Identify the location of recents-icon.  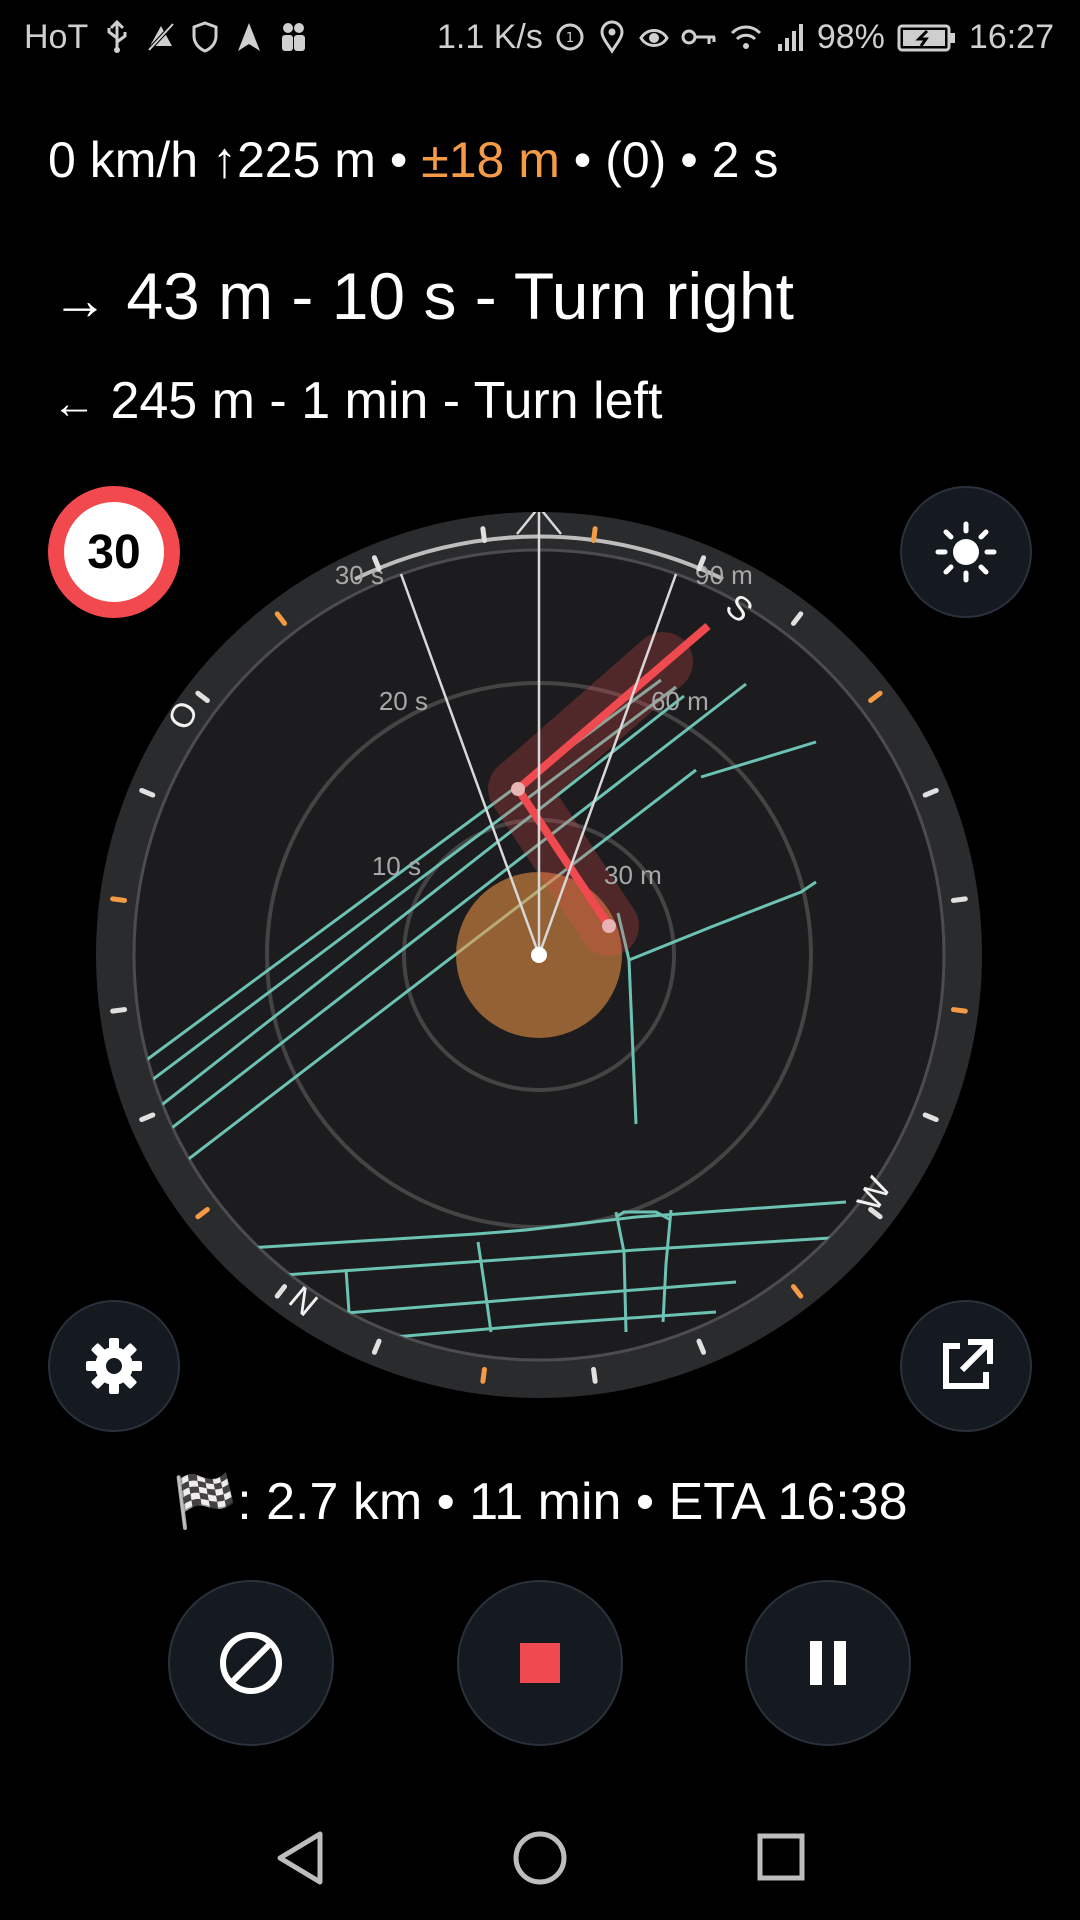
(781, 1857).